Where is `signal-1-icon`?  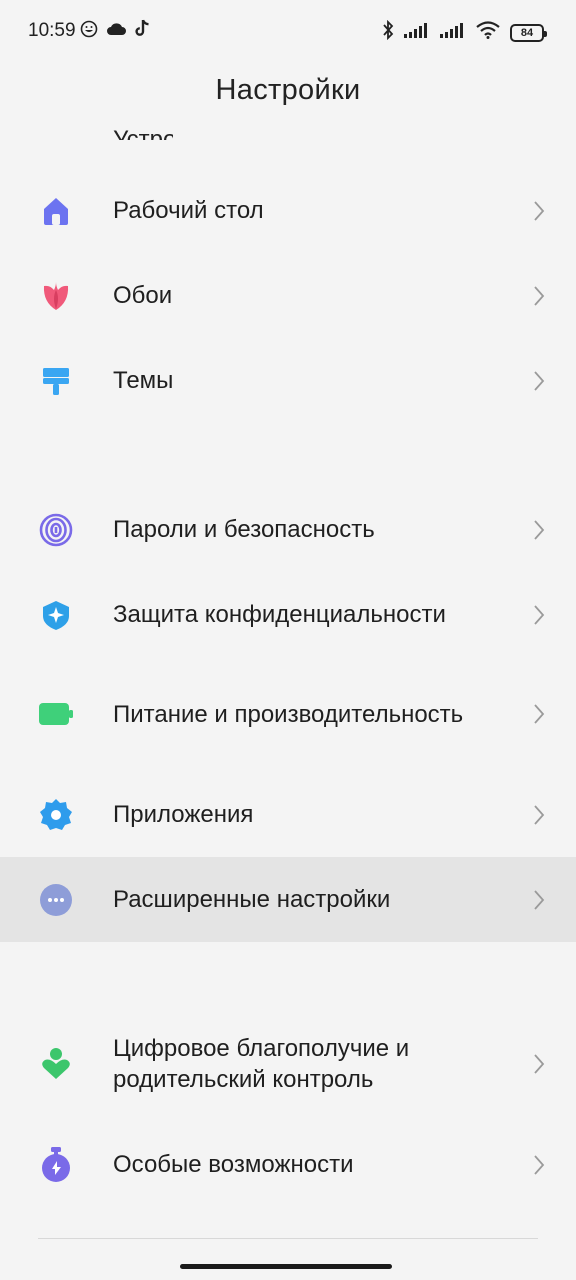 signal-1-icon is located at coordinates (417, 32).